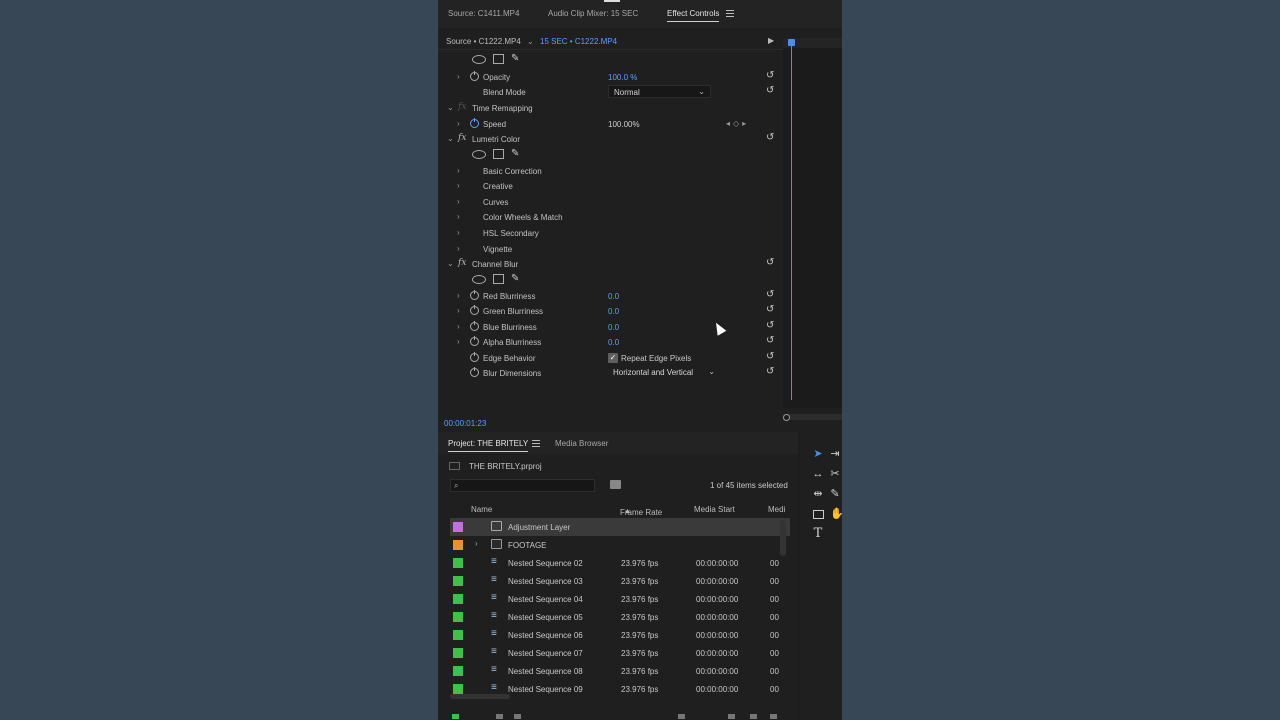 This screenshot has width=1280, height=720. What do you see at coordinates (818, 454) in the screenshot?
I see `selection-tool-icon: ➤` at bounding box center [818, 454].